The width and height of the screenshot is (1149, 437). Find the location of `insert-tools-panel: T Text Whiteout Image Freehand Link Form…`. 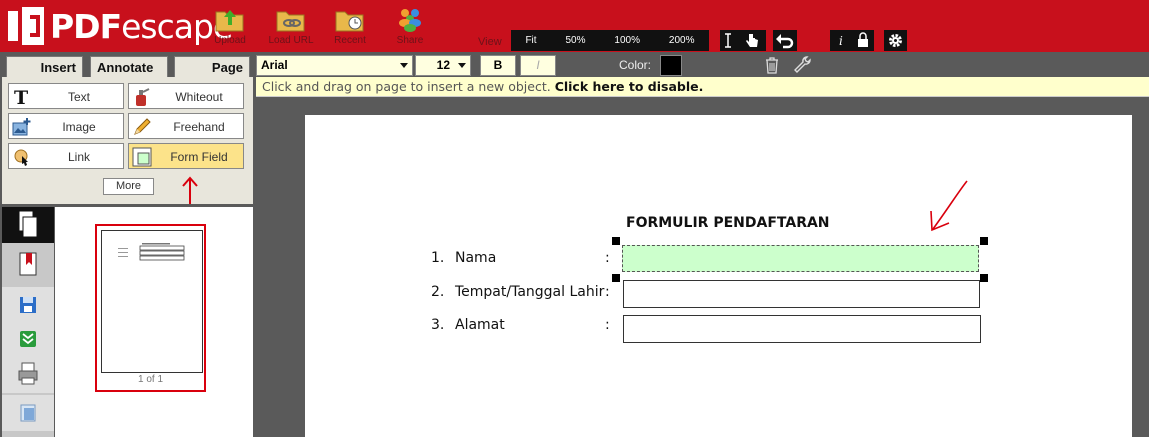

insert-tools-panel: T Text Whiteout Image Freehand Link Form… is located at coordinates (127, 140).